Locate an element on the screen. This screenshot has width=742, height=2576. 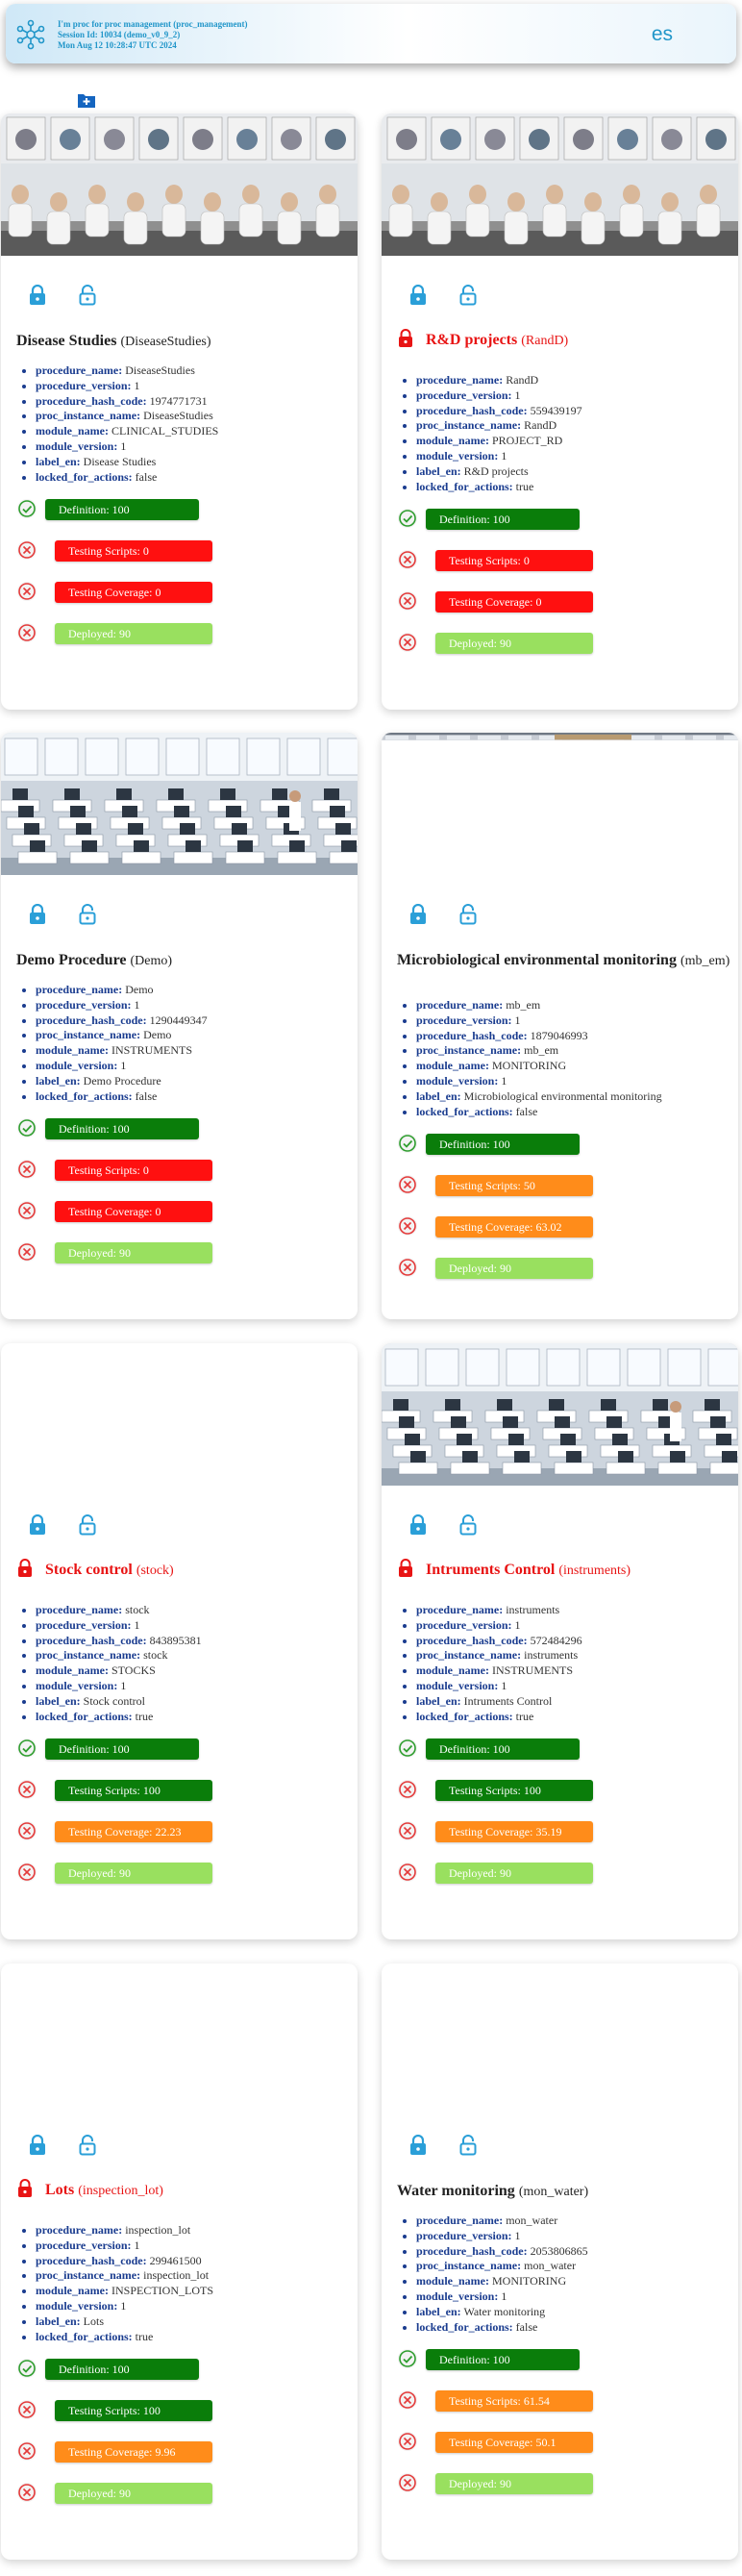
property-value: INSPECTION_LOTS is located at coordinates (162, 2291).